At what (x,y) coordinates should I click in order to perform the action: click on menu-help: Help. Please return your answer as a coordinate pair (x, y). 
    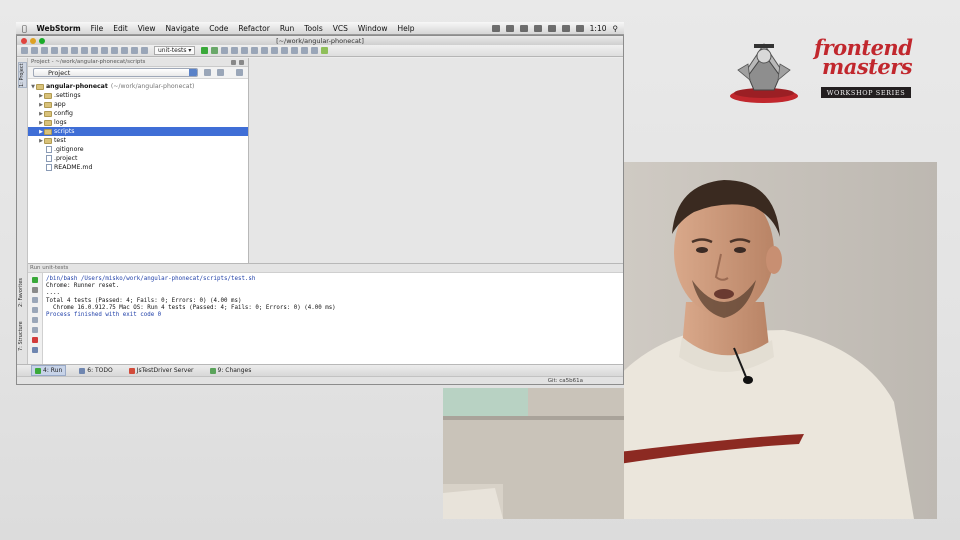
    Looking at the image, I should click on (405, 28).